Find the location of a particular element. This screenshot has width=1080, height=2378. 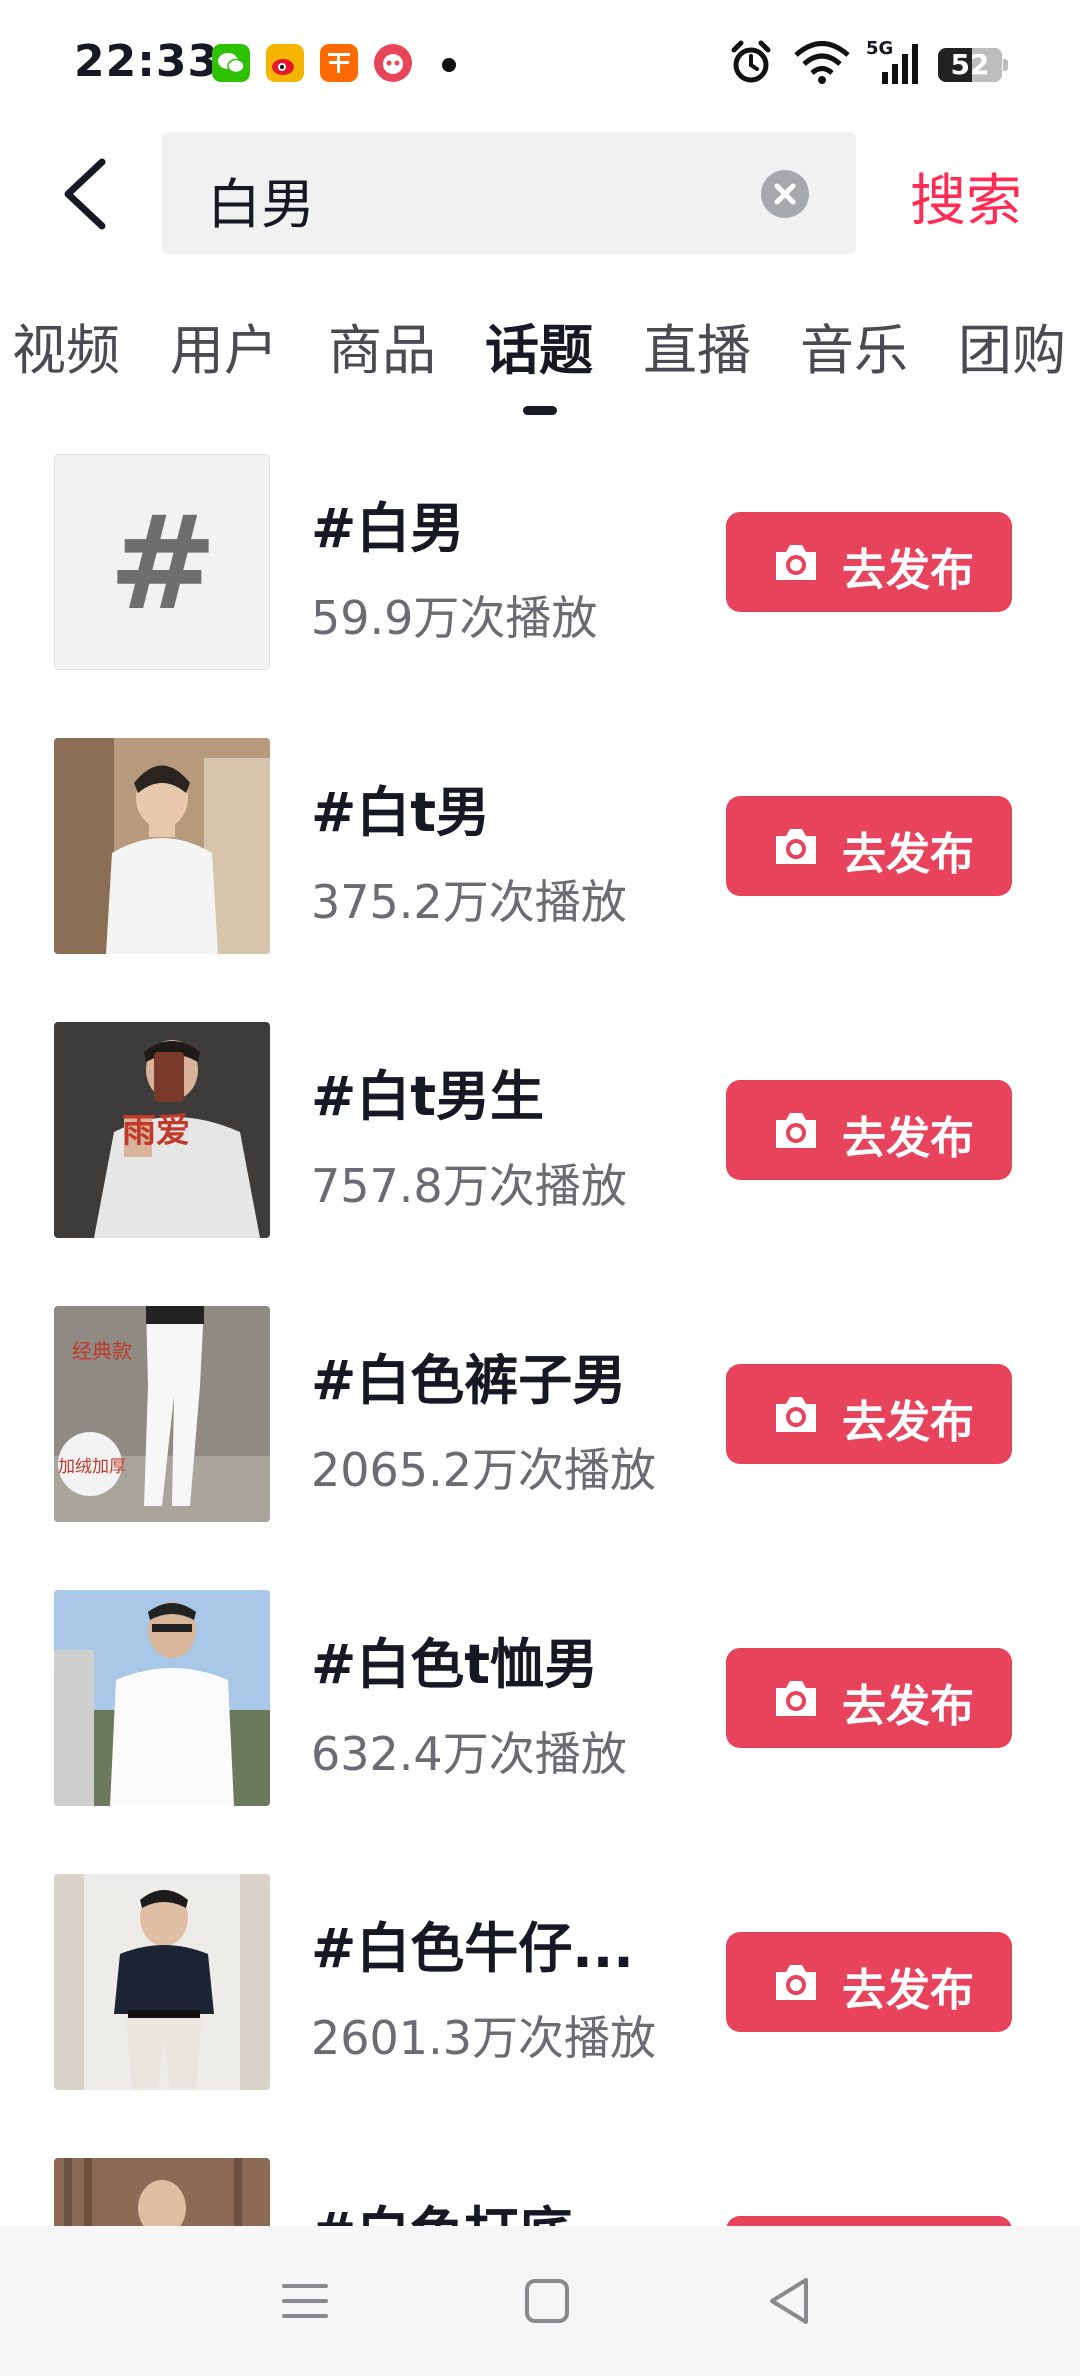

topic-row: 雨爱 #白t男生 757.8万次播放 去发布 is located at coordinates (540, 1132).